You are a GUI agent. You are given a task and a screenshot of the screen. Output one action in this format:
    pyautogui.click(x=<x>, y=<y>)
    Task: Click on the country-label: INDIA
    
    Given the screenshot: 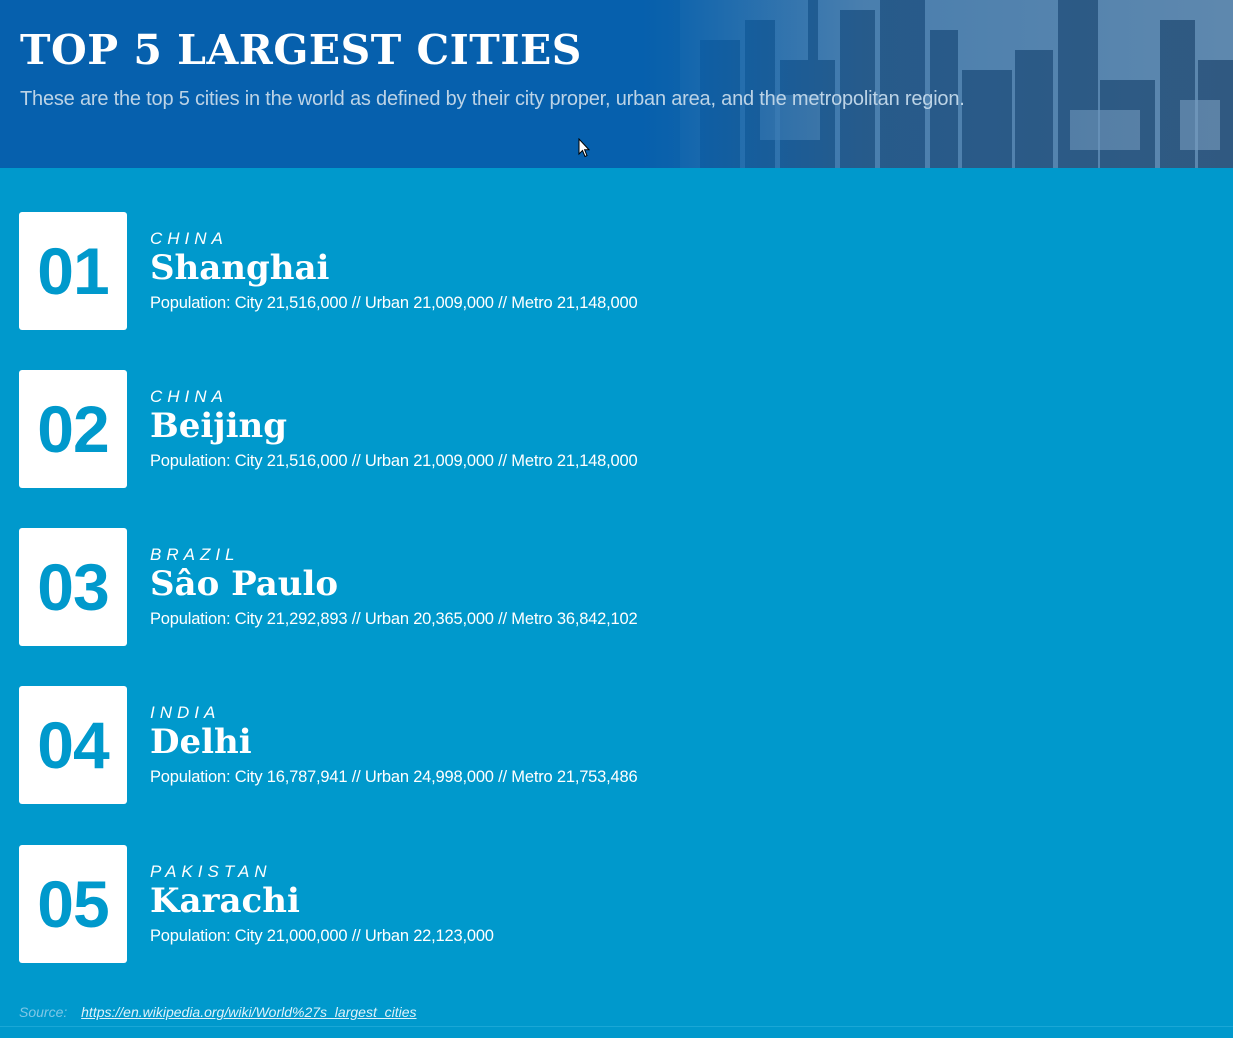 What is the action you would take?
    pyautogui.click(x=185, y=712)
    